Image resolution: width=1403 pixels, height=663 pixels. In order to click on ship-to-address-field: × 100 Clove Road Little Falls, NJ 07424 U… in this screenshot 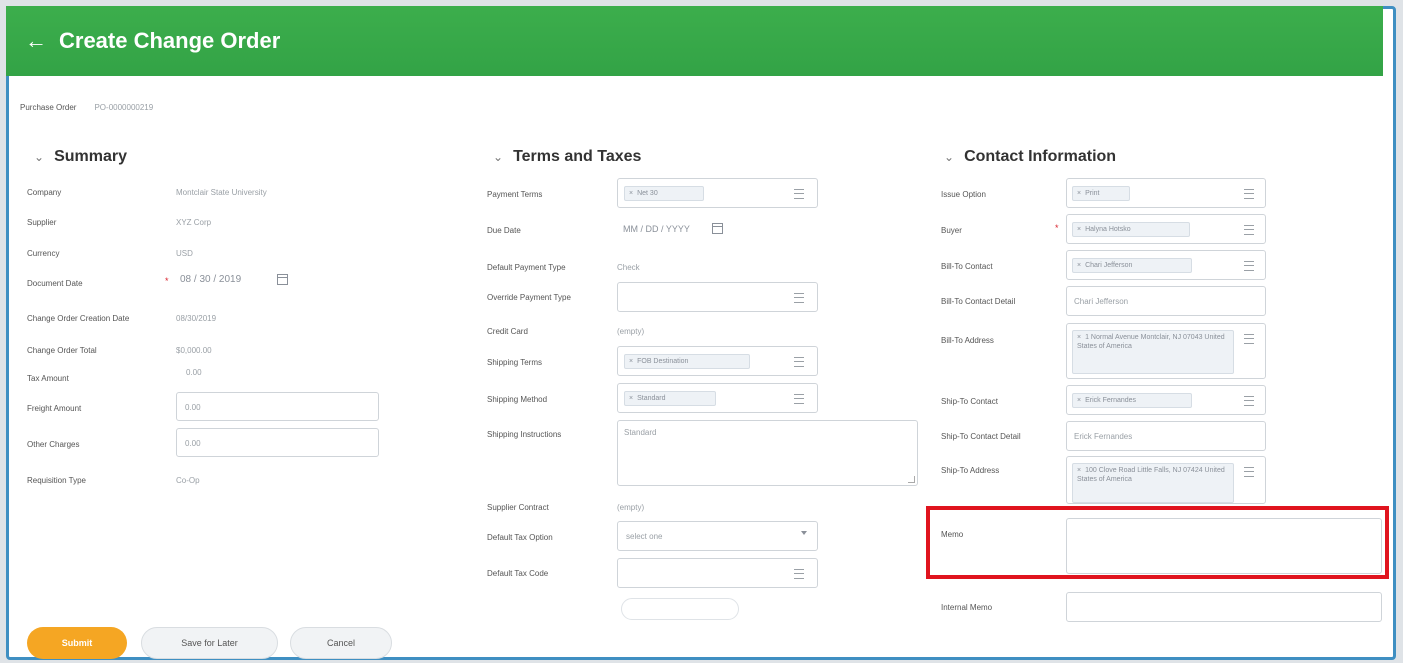, I will do `click(1166, 480)`.